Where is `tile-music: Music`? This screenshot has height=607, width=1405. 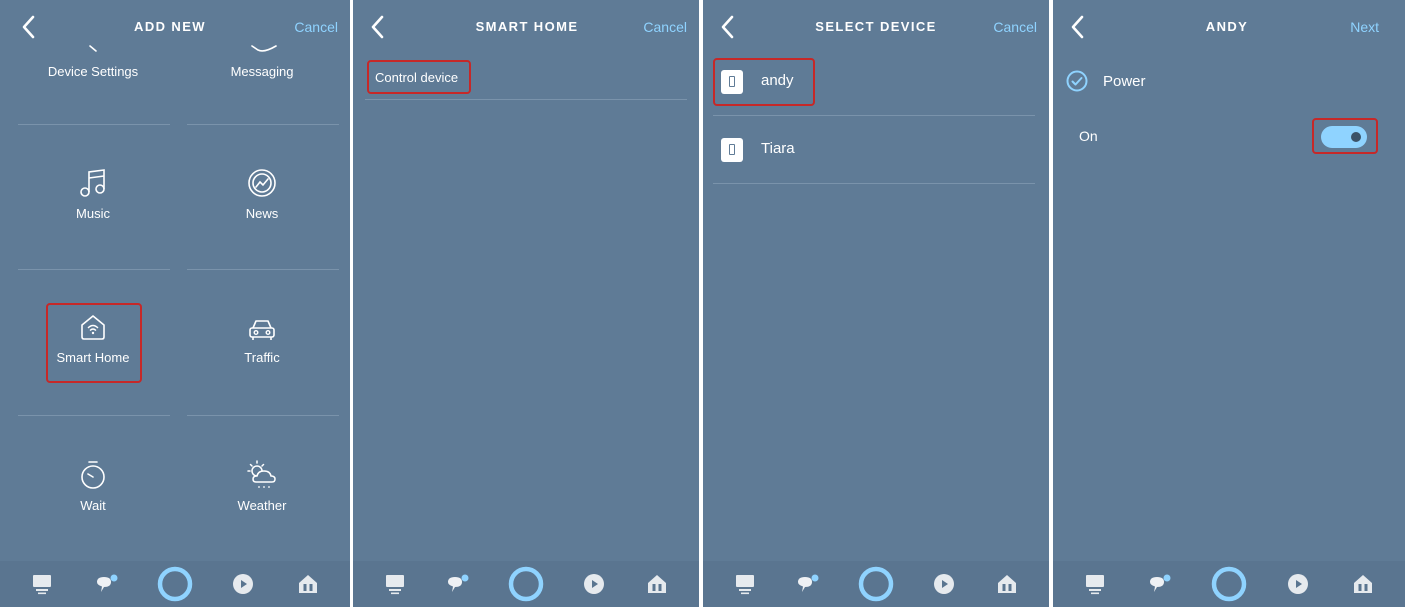
tile-music: Music is located at coordinates (93, 194).